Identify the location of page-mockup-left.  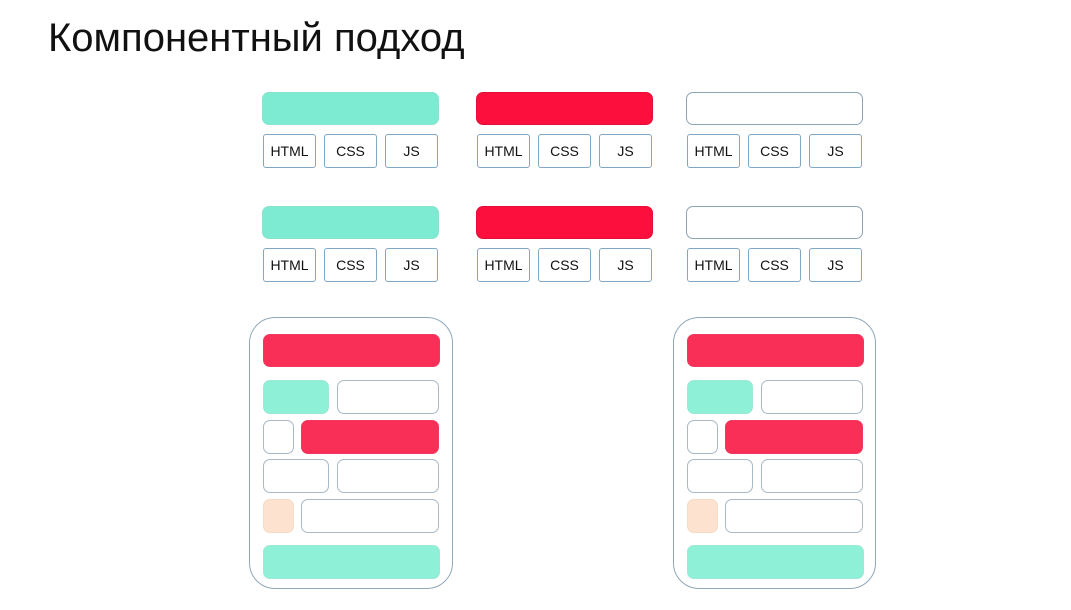
(351, 453).